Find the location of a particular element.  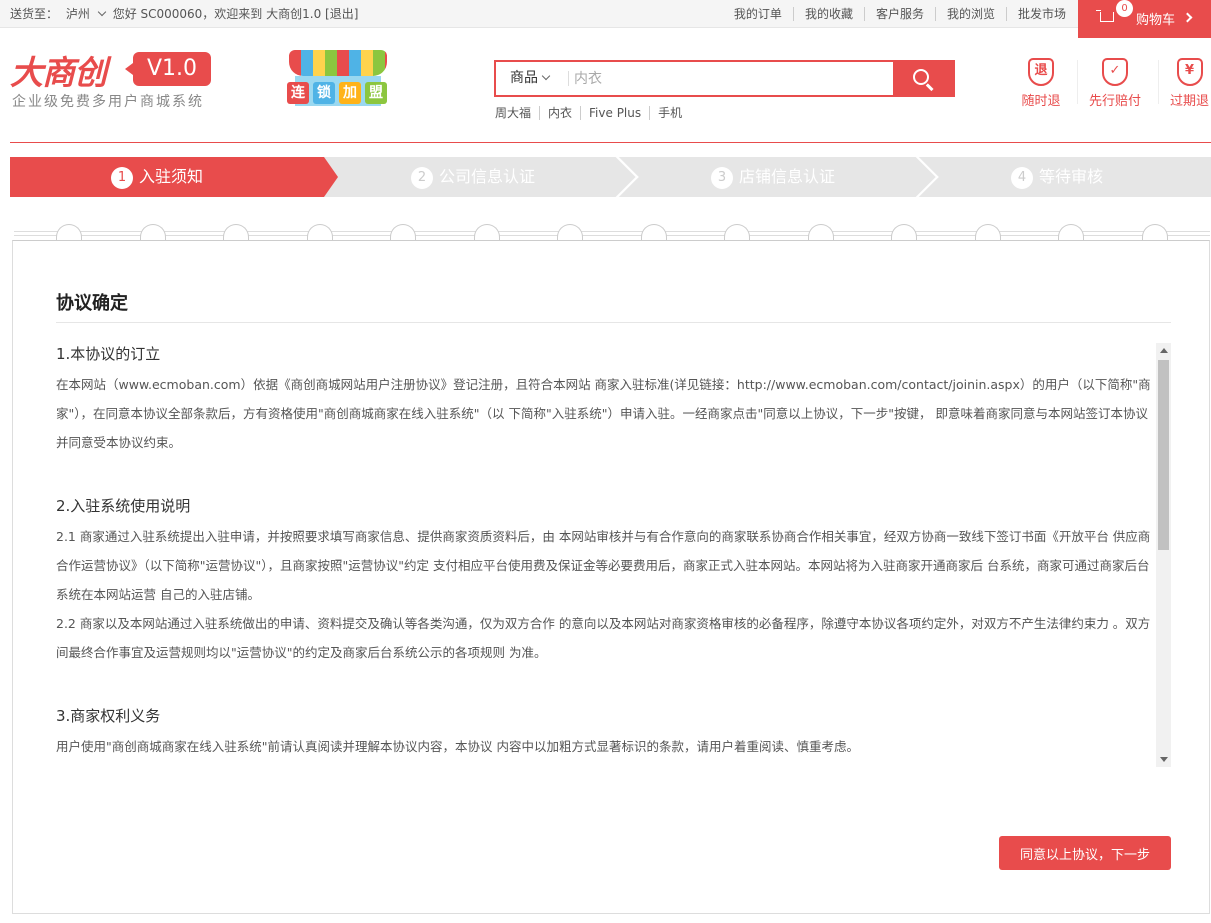

promise-label: 先行赔付 is located at coordinates (1114, 101).